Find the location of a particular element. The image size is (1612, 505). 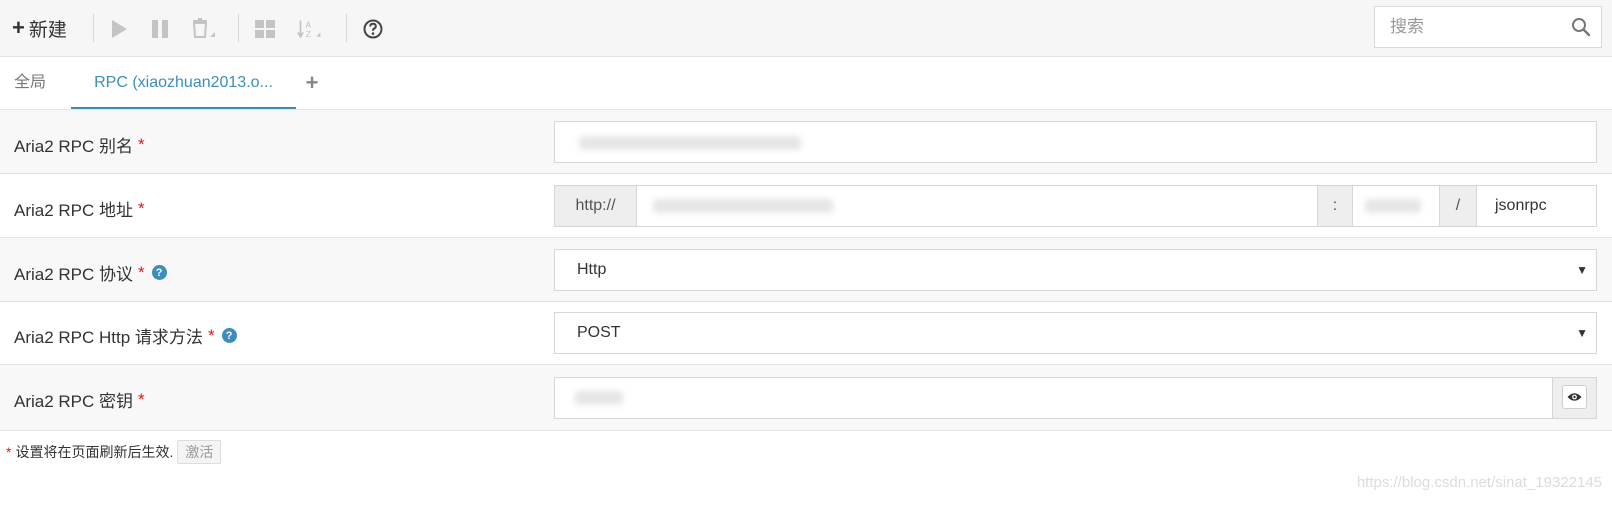

eye-frame is located at coordinates (1574, 397).